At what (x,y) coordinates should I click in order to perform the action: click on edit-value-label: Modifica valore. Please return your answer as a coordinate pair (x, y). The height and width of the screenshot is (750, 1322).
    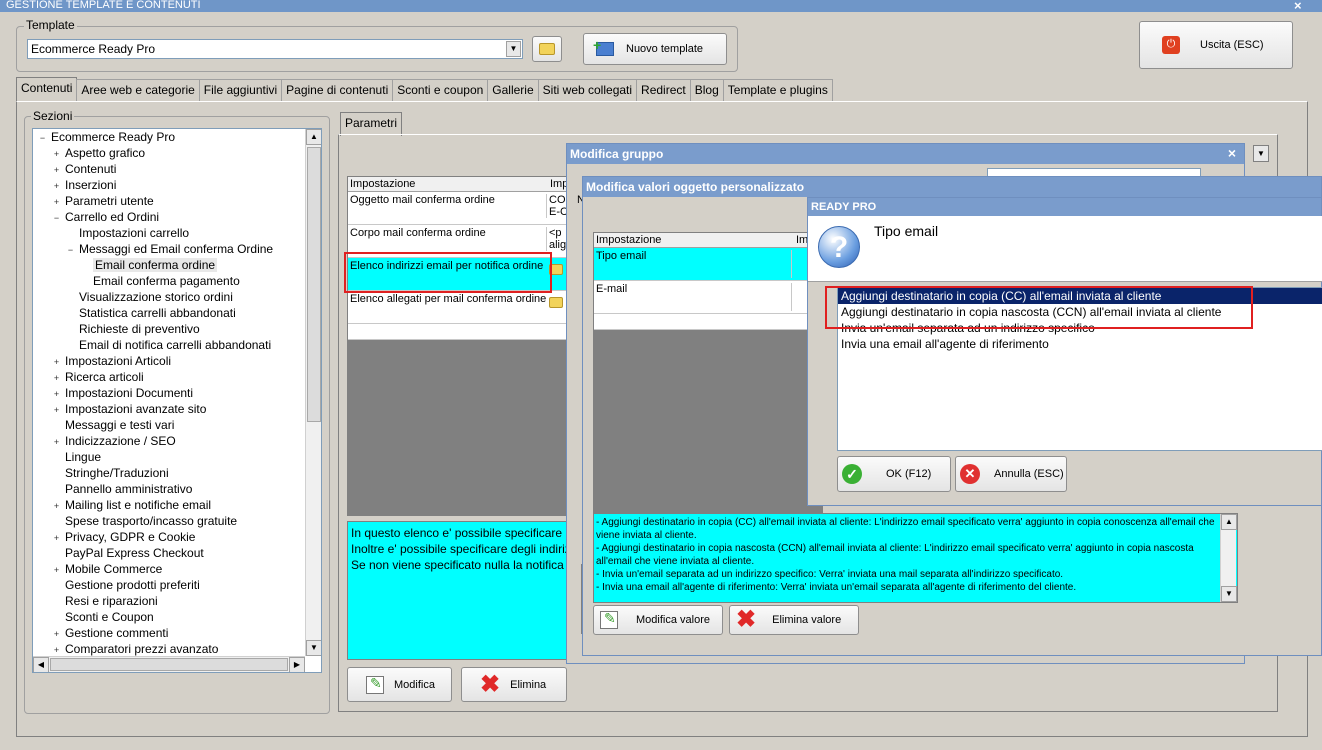
    Looking at the image, I should click on (673, 620).